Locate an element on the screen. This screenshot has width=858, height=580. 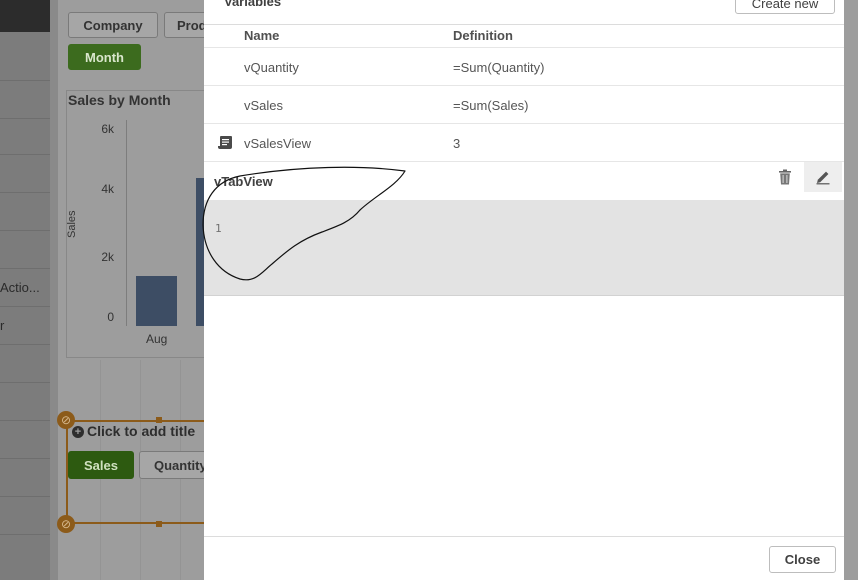
variable-definition: =Sum(Sales) is located at coordinates (491, 105).